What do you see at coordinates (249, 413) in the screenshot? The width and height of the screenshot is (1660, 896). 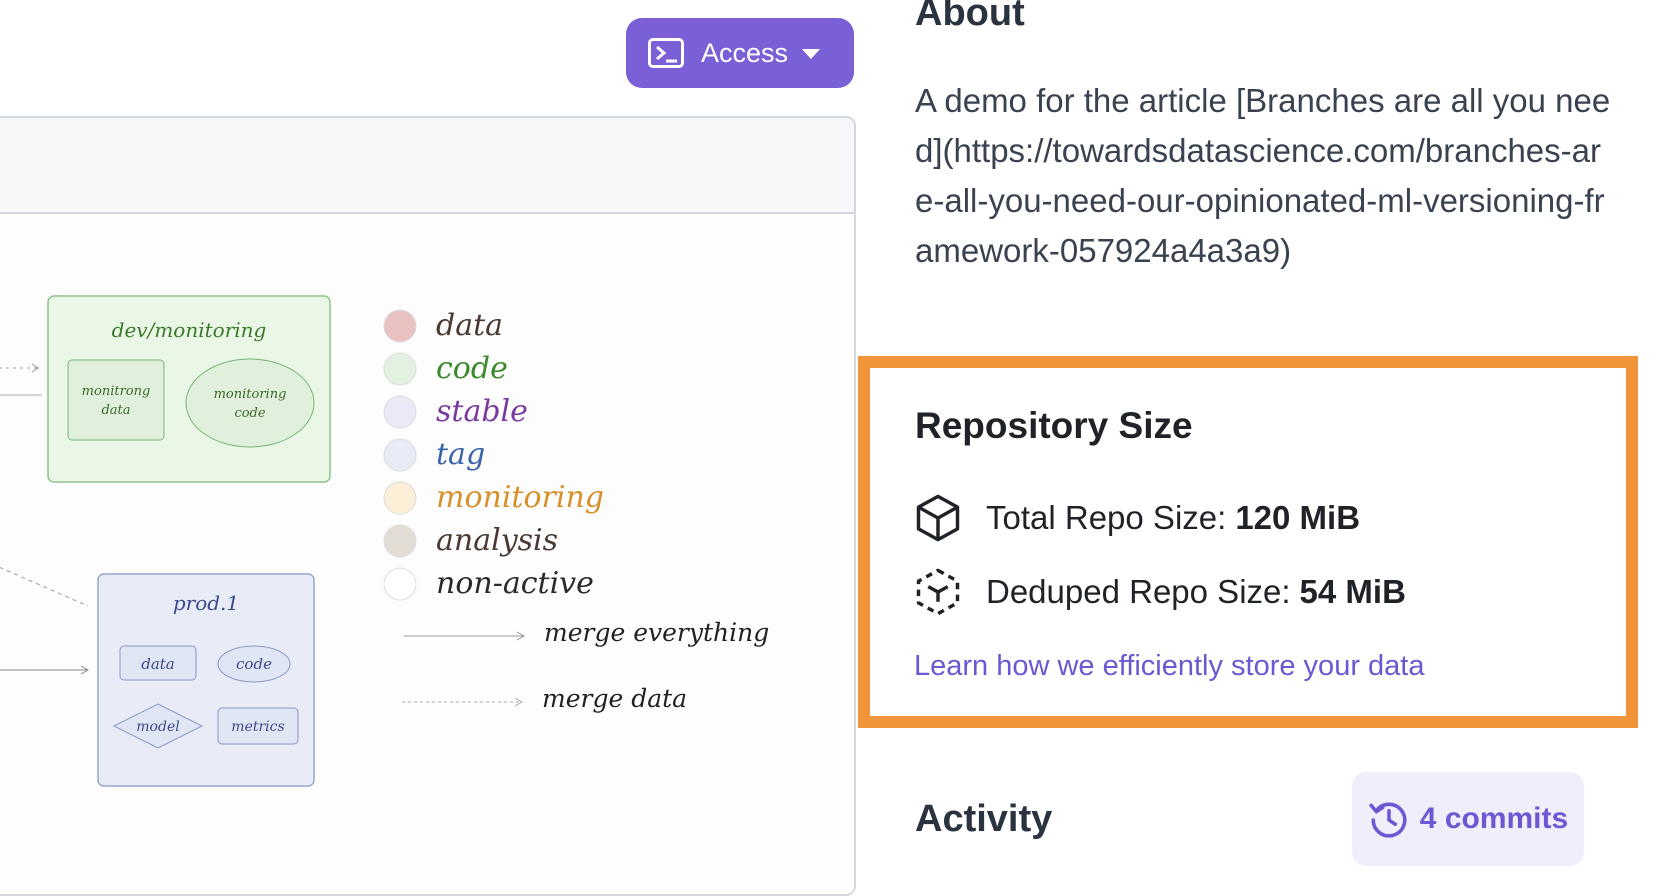 I see `monitoring-code-line2: code` at bounding box center [249, 413].